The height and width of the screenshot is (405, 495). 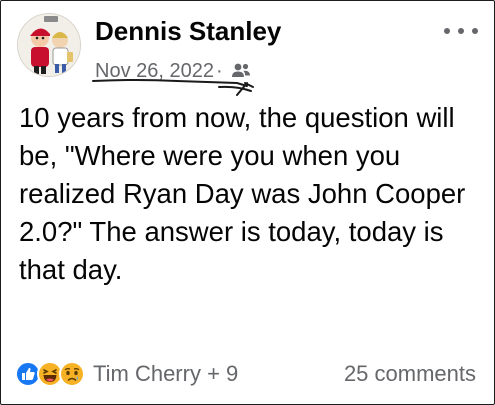 What do you see at coordinates (165, 374) in the screenshot?
I see `reaction-names: Tim Cherry + 9` at bounding box center [165, 374].